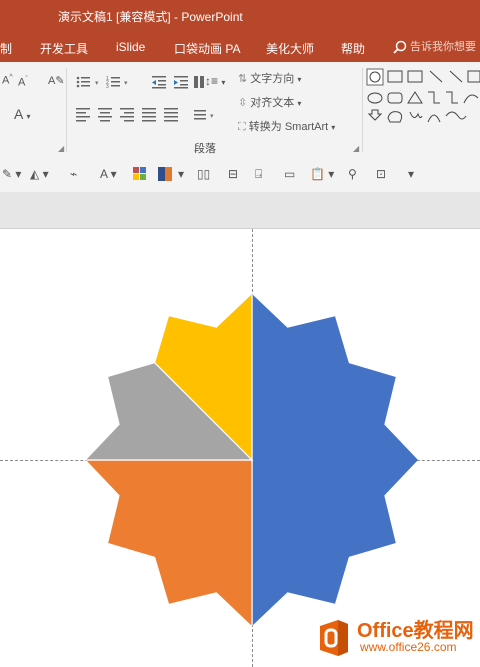  What do you see at coordinates (471, 99) in the screenshot?
I see `curve-icon` at bounding box center [471, 99].